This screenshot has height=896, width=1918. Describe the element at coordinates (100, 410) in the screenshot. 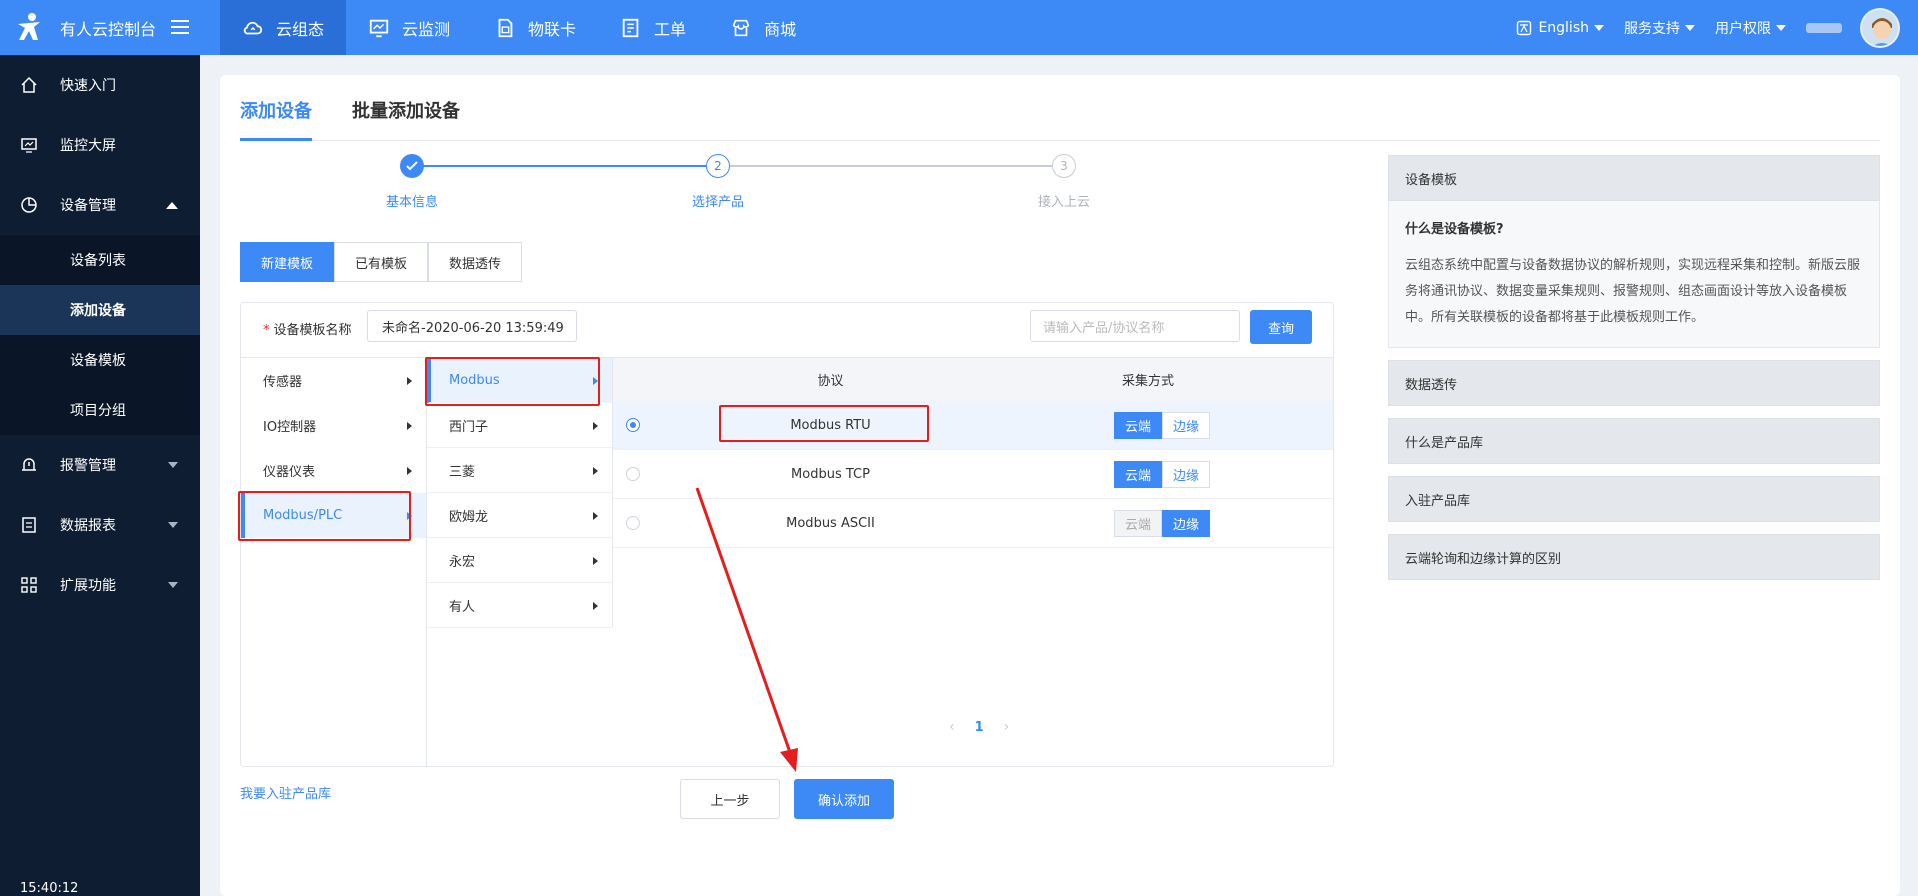

I see `sidebar-subitem-project-group: 项目分组` at that location.